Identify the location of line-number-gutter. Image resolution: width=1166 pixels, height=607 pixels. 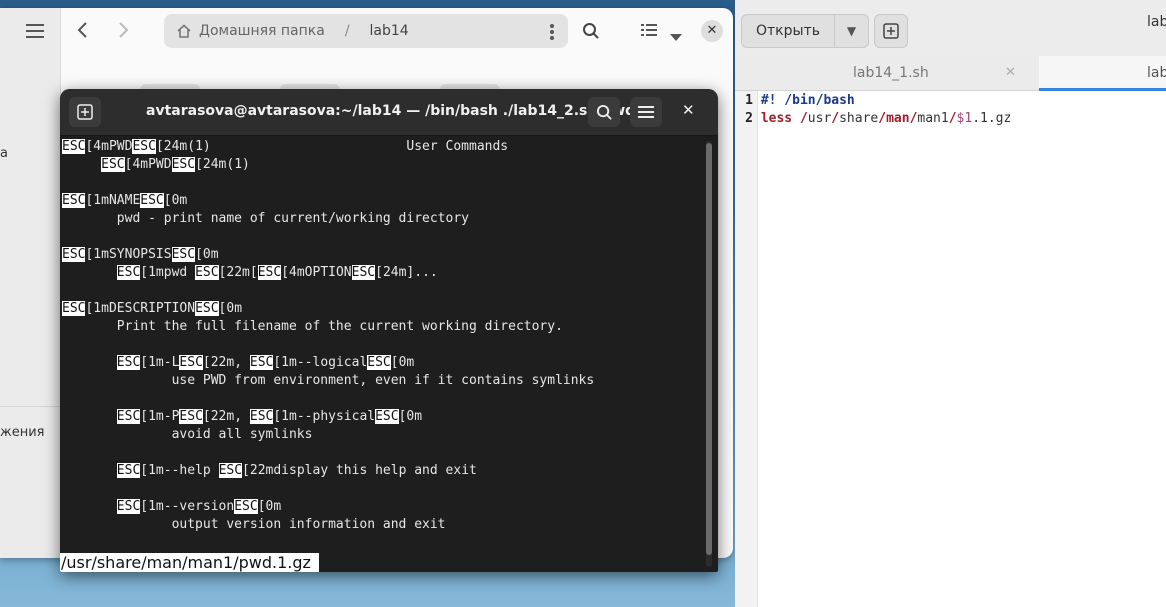
(746, 349).